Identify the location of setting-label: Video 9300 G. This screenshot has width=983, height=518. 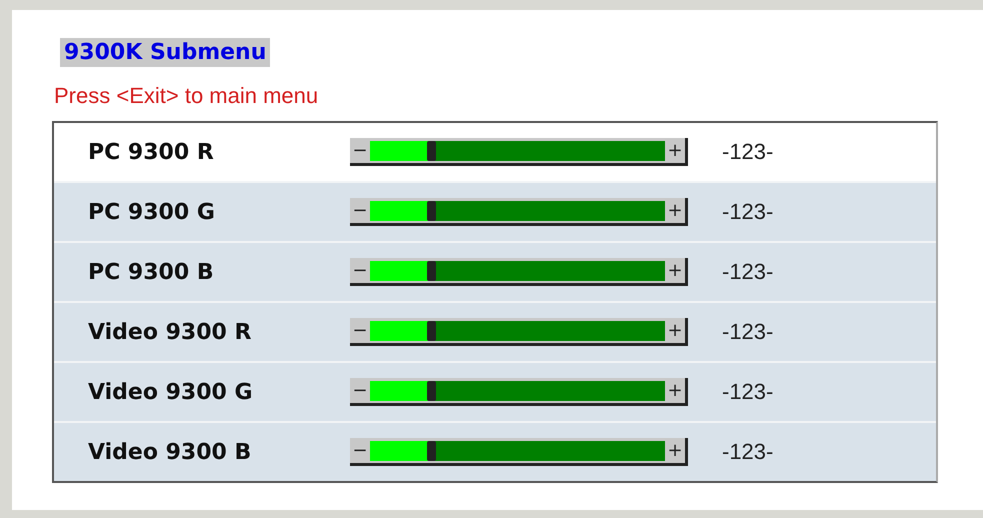
(170, 392).